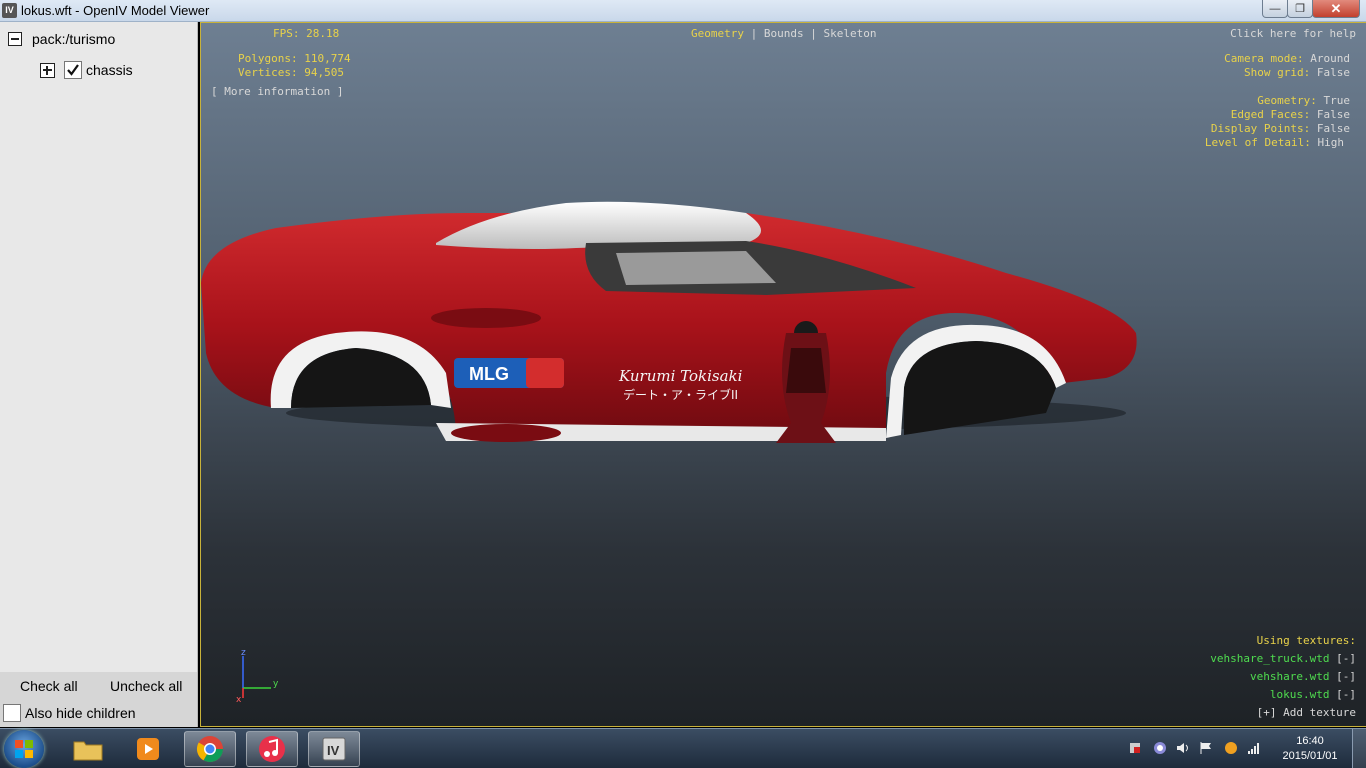  What do you see at coordinates (489, 374) in the screenshot?
I see `mlg-text: MLG` at bounding box center [489, 374].